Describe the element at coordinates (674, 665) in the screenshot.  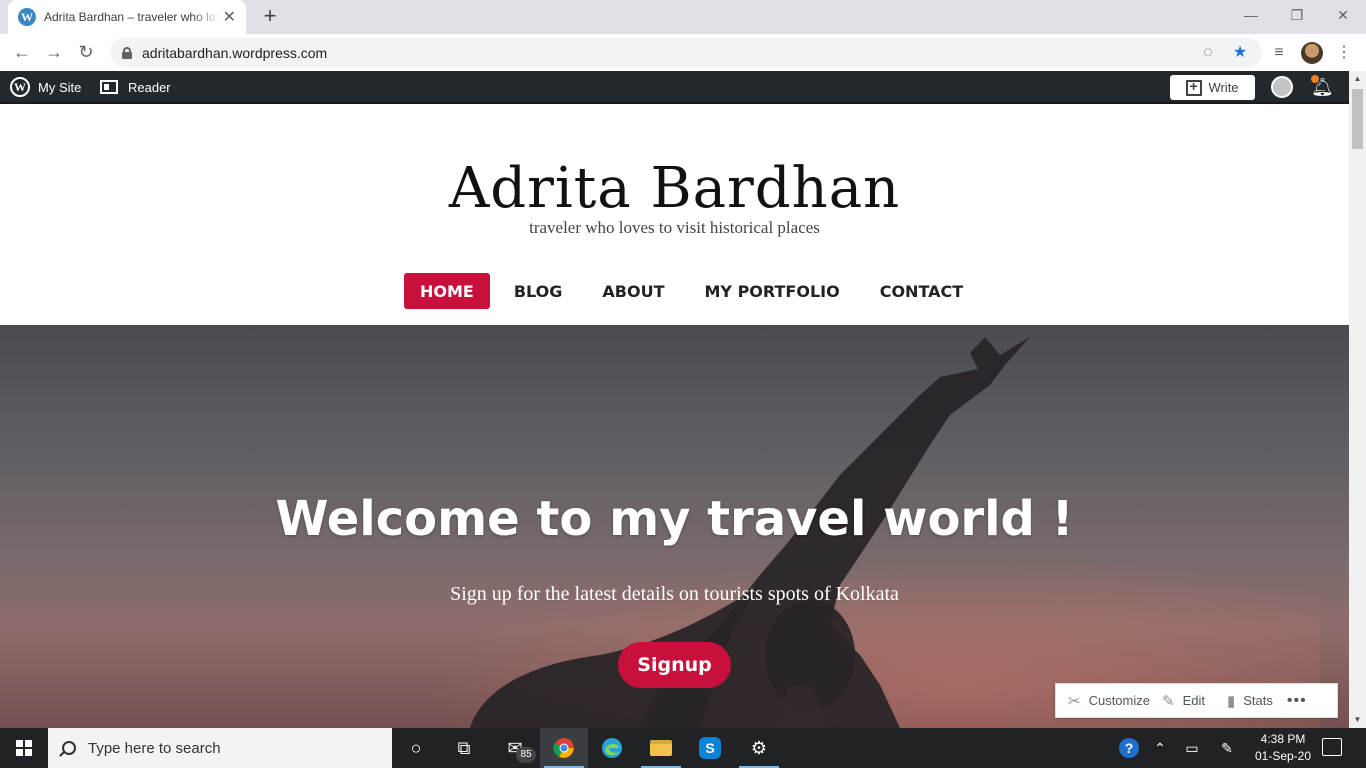
I see `signup-button: Signup` at that location.